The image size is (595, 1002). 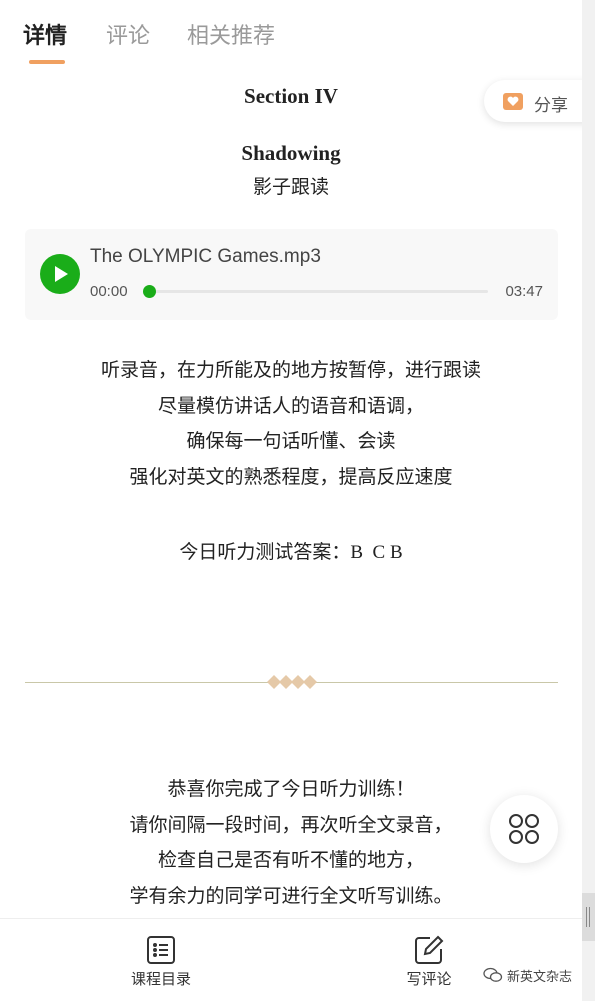 What do you see at coordinates (45, 34) in the screenshot?
I see `tab-details: 详情` at bounding box center [45, 34].